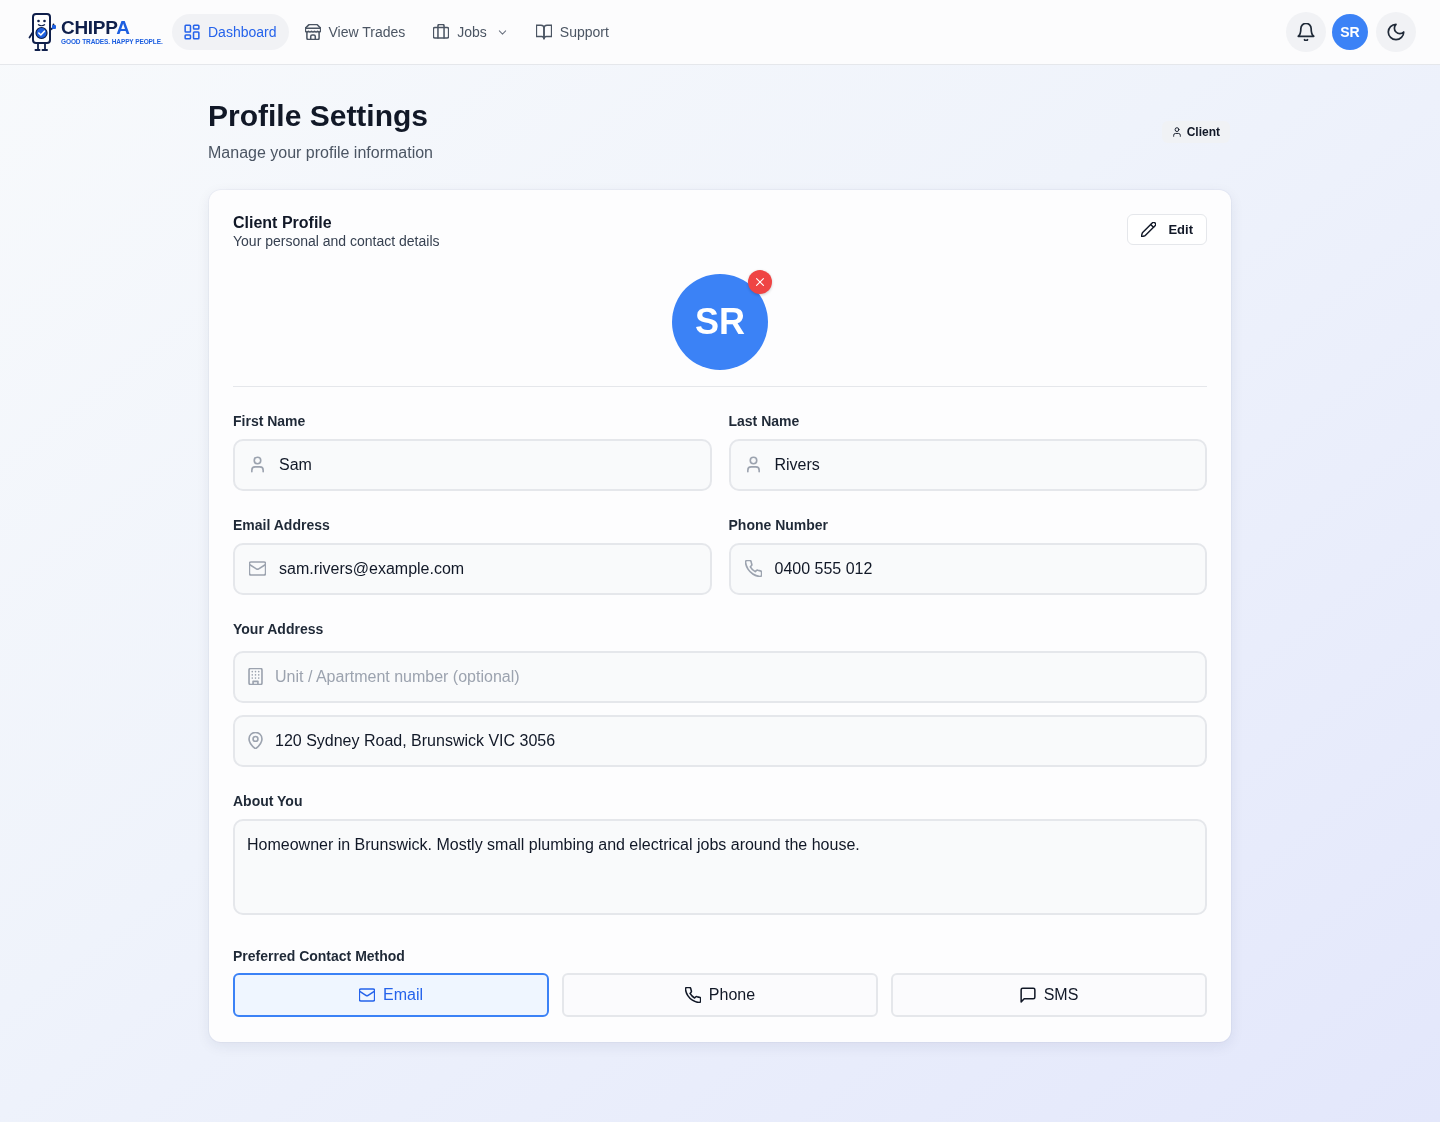 The width and height of the screenshot is (1440, 1122). I want to click on phone-field: 0400 555 012, so click(967, 569).